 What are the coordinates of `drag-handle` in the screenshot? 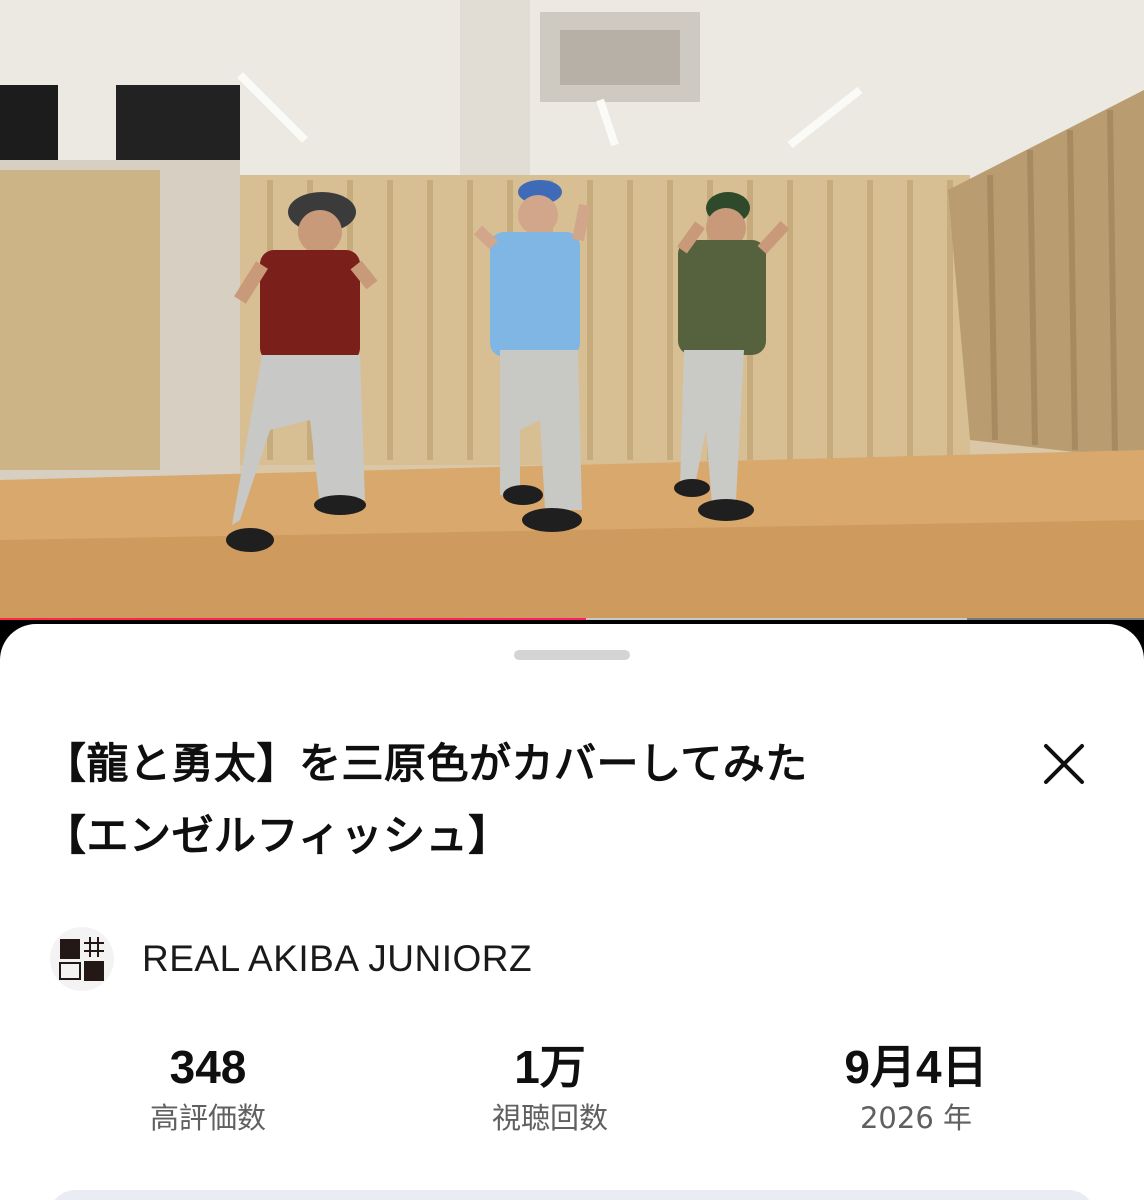 It's located at (572, 655).